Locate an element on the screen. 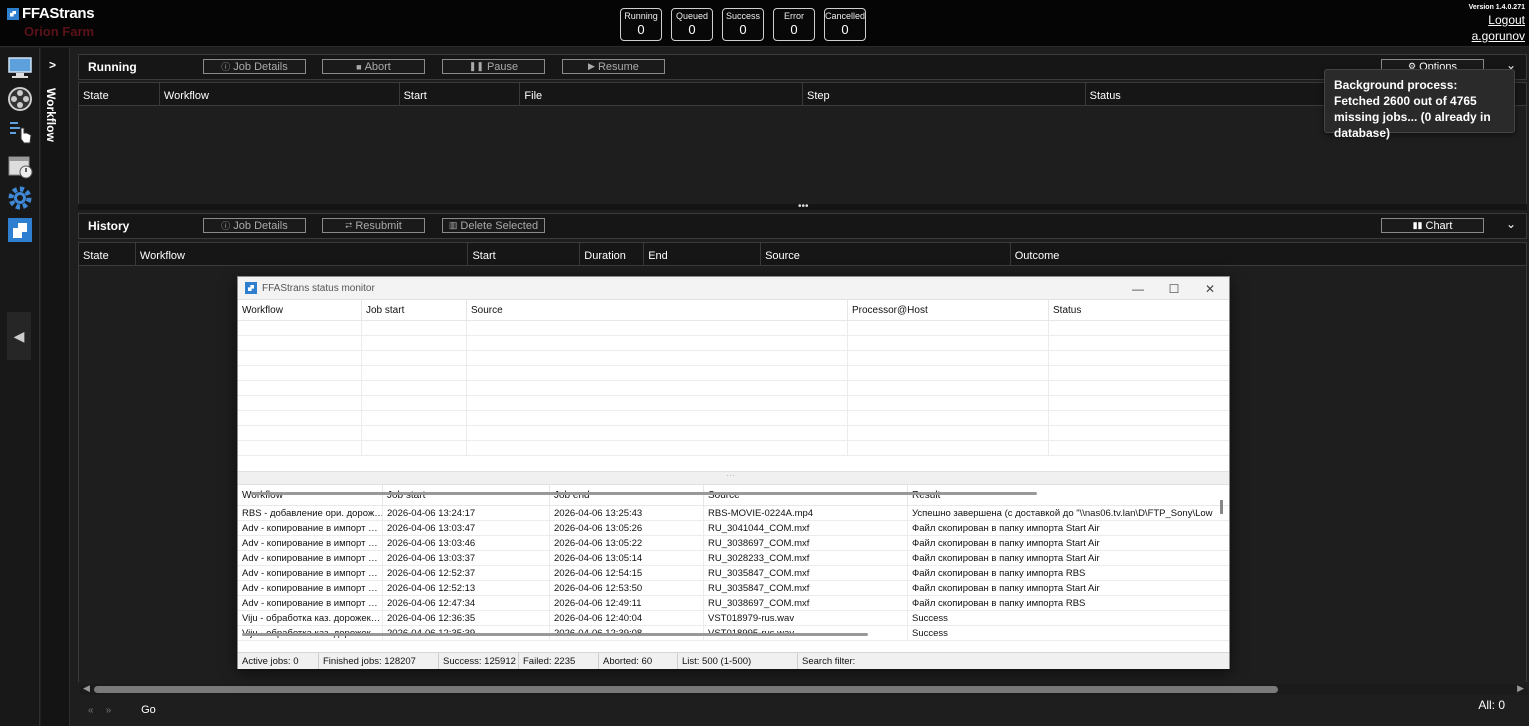 The width and height of the screenshot is (1529, 726). app-name: FFAStrans is located at coordinates (58, 13).